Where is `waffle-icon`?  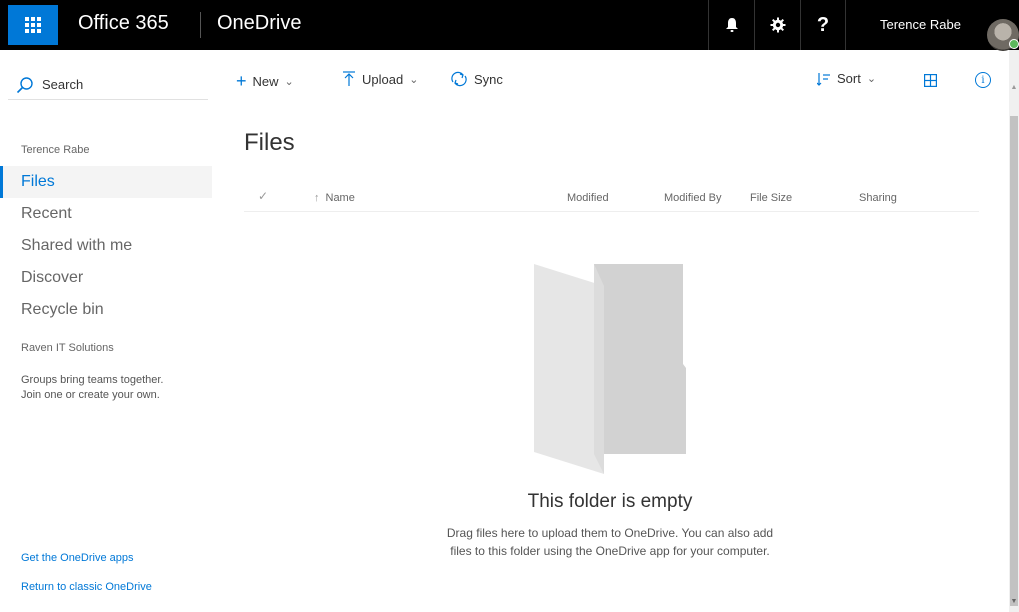
waffle-icon is located at coordinates (33, 25).